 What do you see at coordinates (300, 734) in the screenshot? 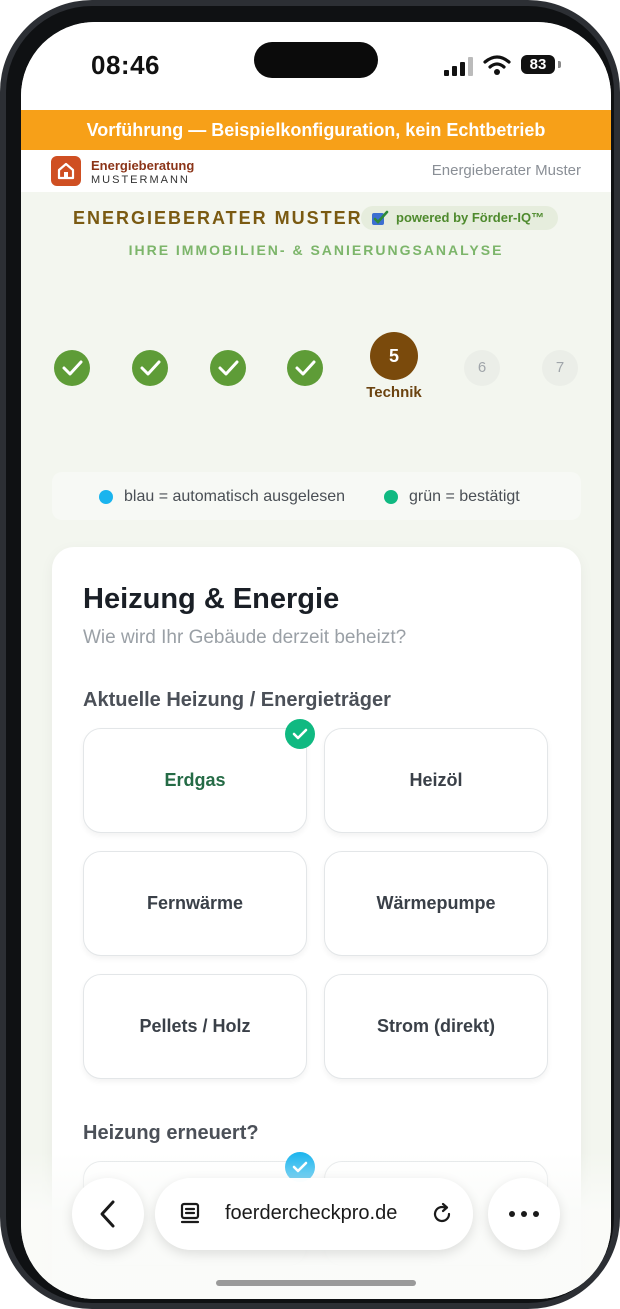
I see `selected-check-icon` at bounding box center [300, 734].